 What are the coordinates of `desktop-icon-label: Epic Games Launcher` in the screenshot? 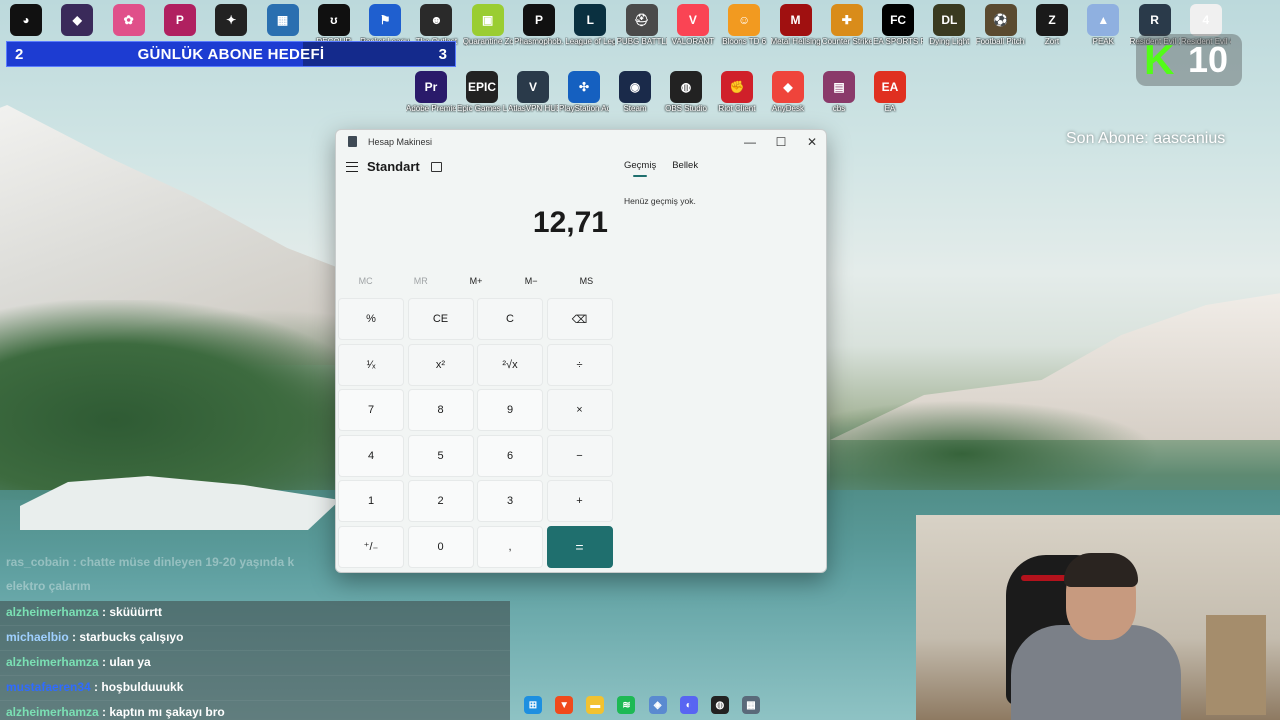 It's located at (482, 108).